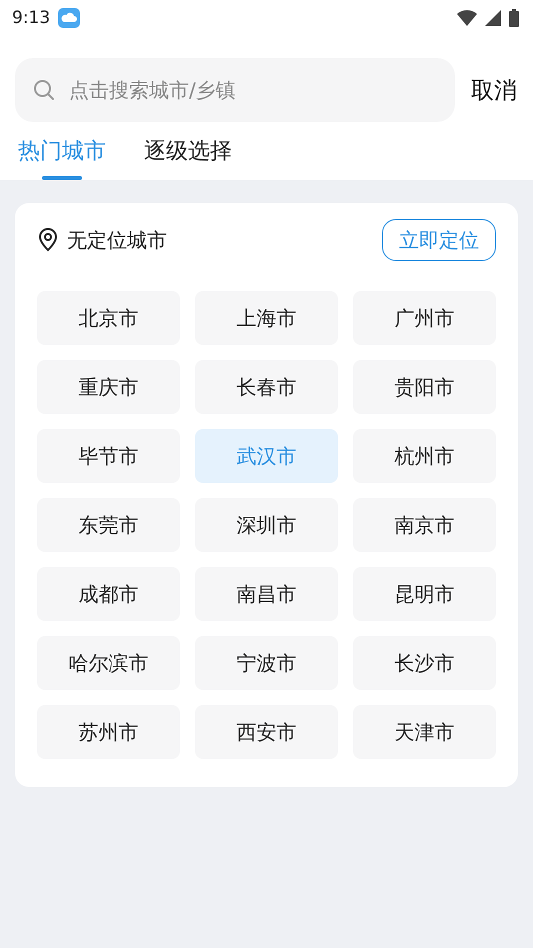 Image resolution: width=533 pixels, height=948 pixels. What do you see at coordinates (108, 594) in the screenshot?
I see `city-button: 成都市` at bounding box center [108, 594].